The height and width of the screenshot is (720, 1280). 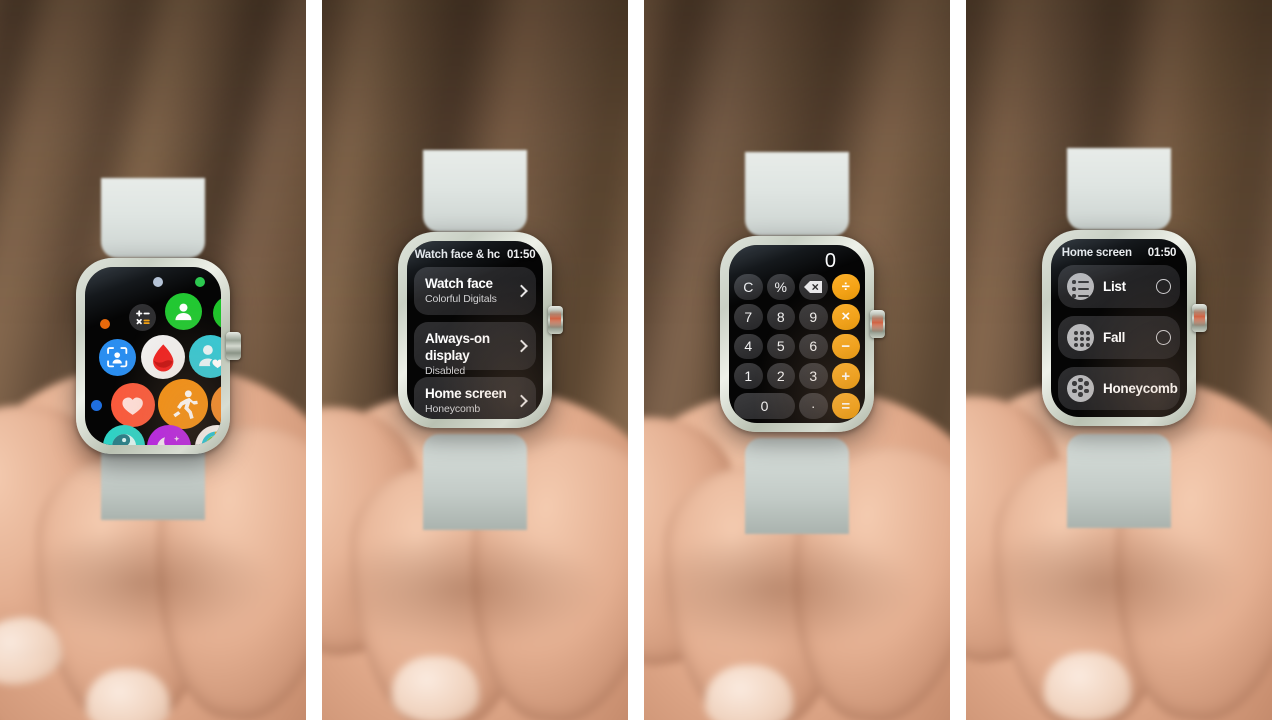 I want to click on divide-key: ÷, so click(x=845, y=287).